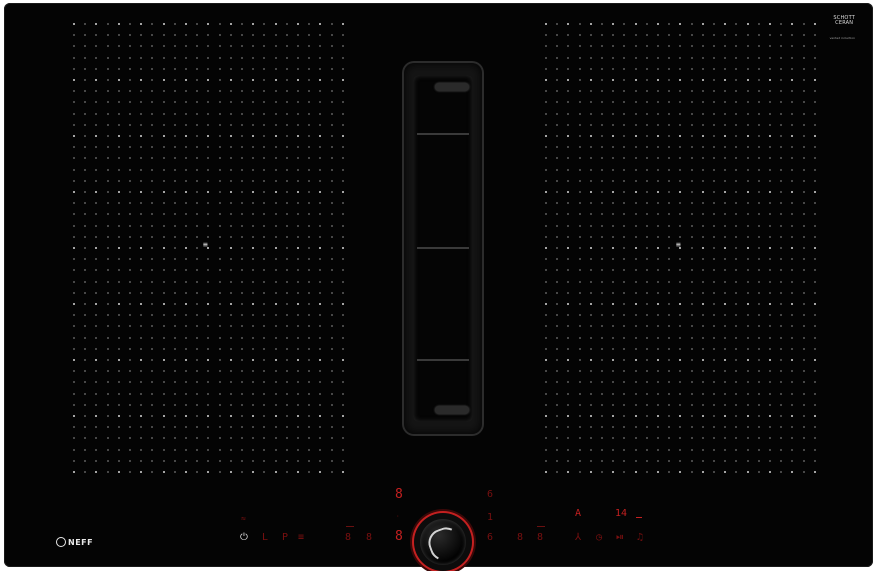  Describe the element at coordinates (285, 538) in the screenshot. I see `p-button: P` at that location.